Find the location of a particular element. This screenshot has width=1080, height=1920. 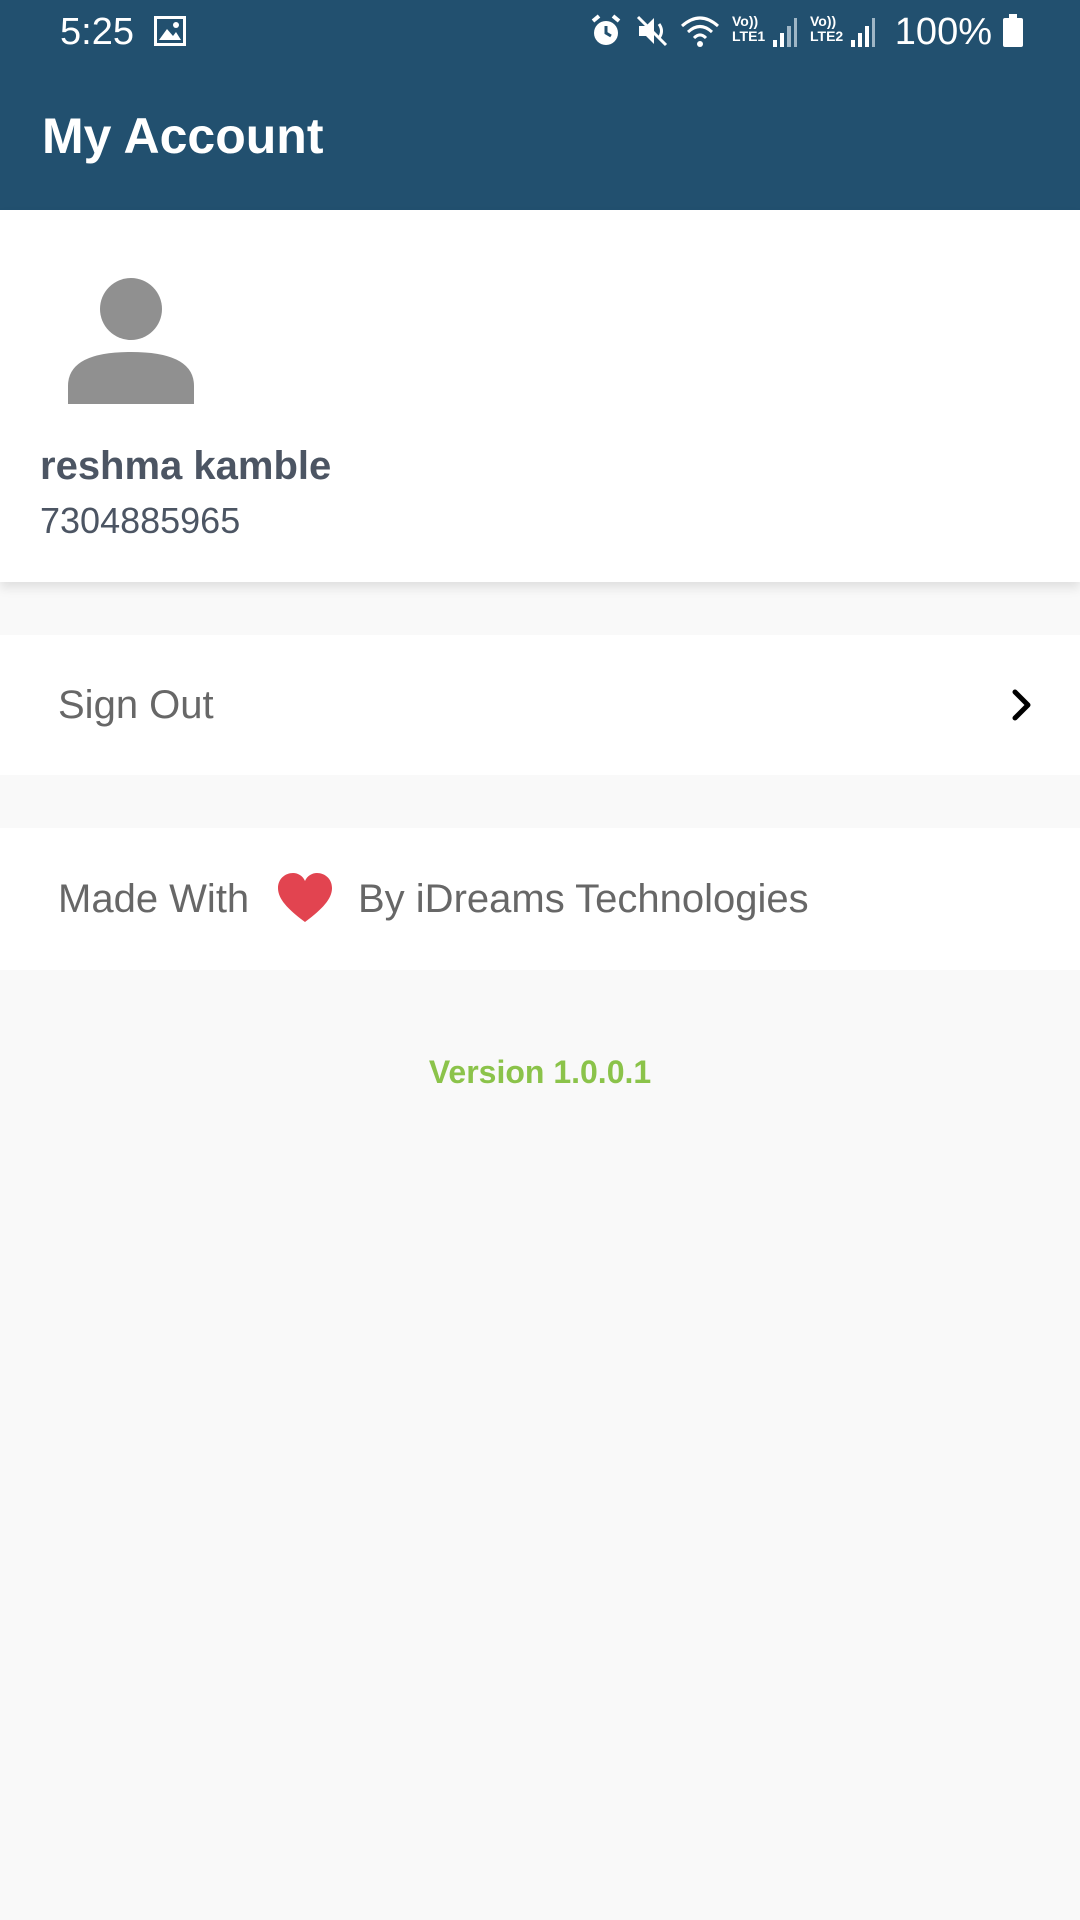

mute-icon is located at coordinates (652, 31).